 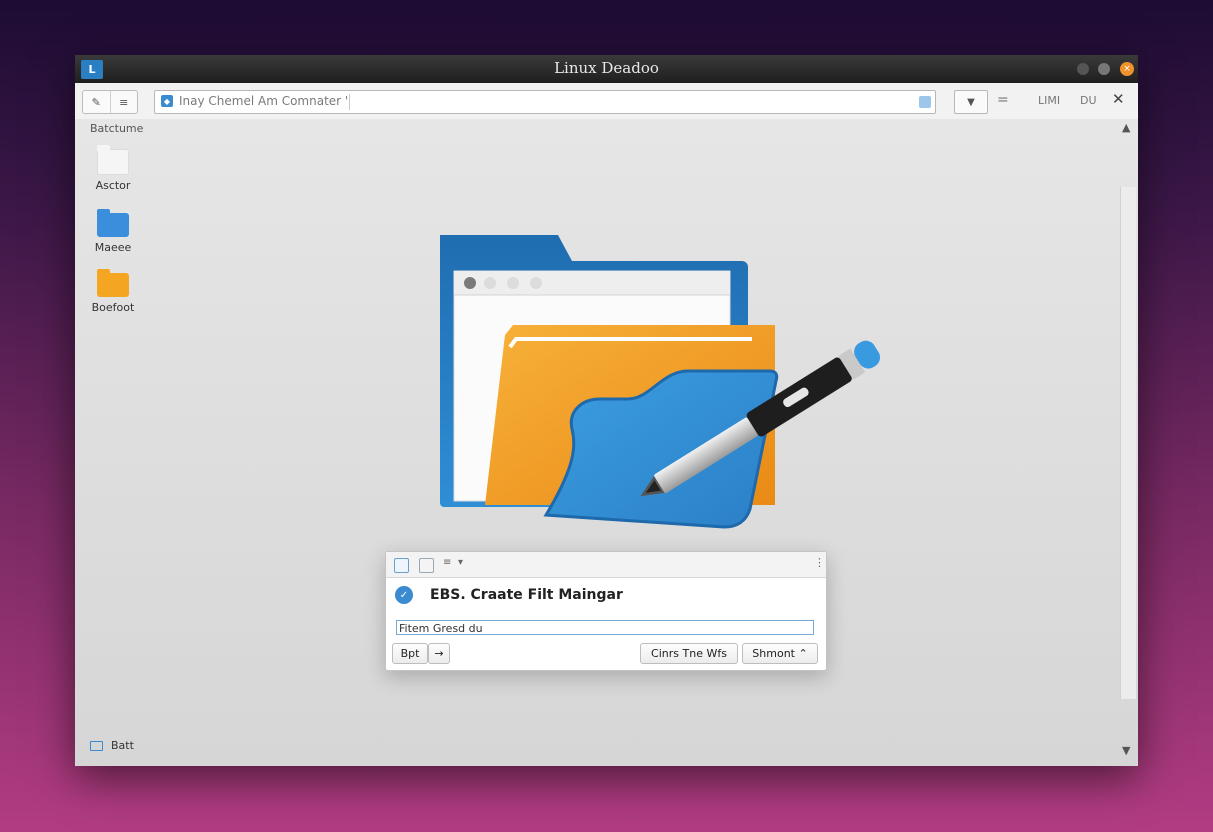 I want to click on more-icon: ⋮, so click(x=819, y=562).